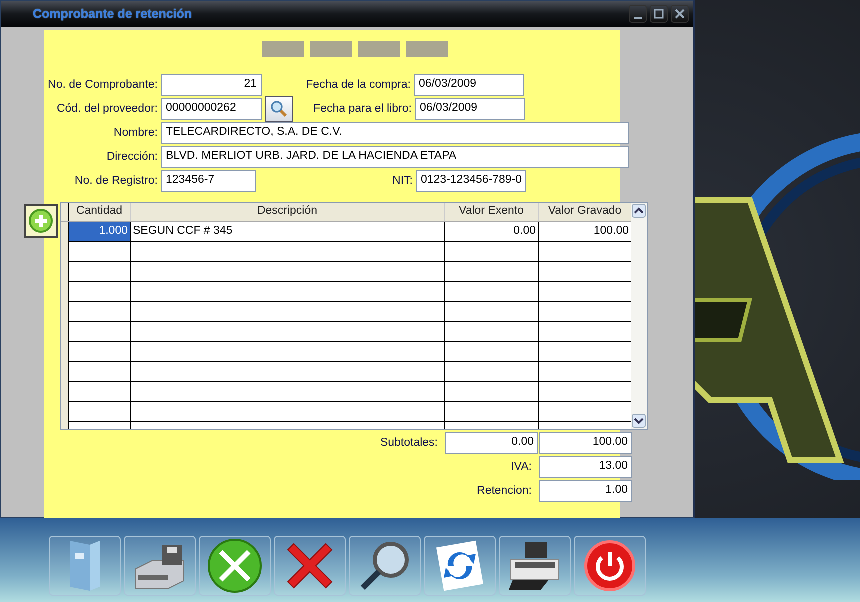 This screenshot has height=602, width=860. What do you see at coordinates (132, 157) in the screenshot?
I see `field-label: Dirección:` at bounding box center [132, 157].